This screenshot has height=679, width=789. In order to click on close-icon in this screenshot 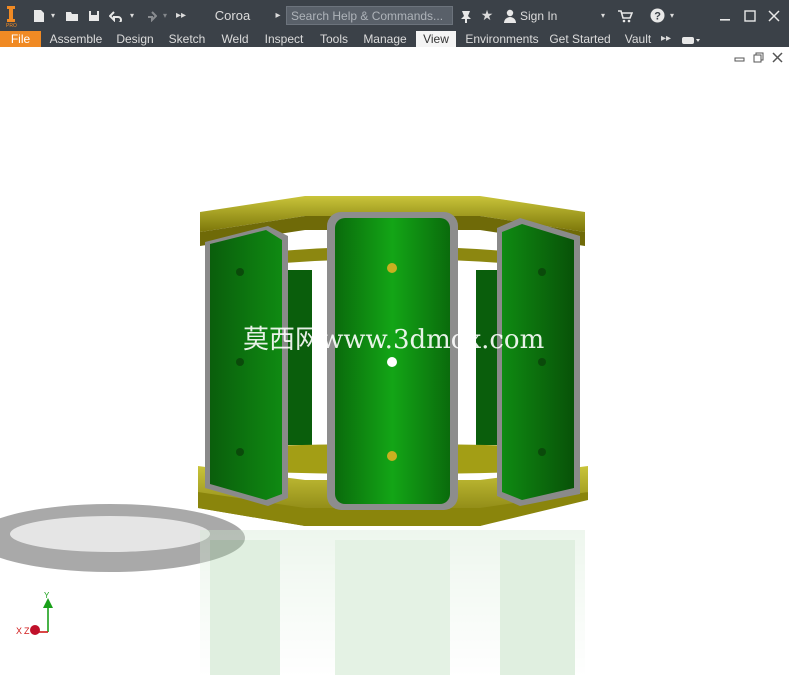, I will do `click(774, 15)`.